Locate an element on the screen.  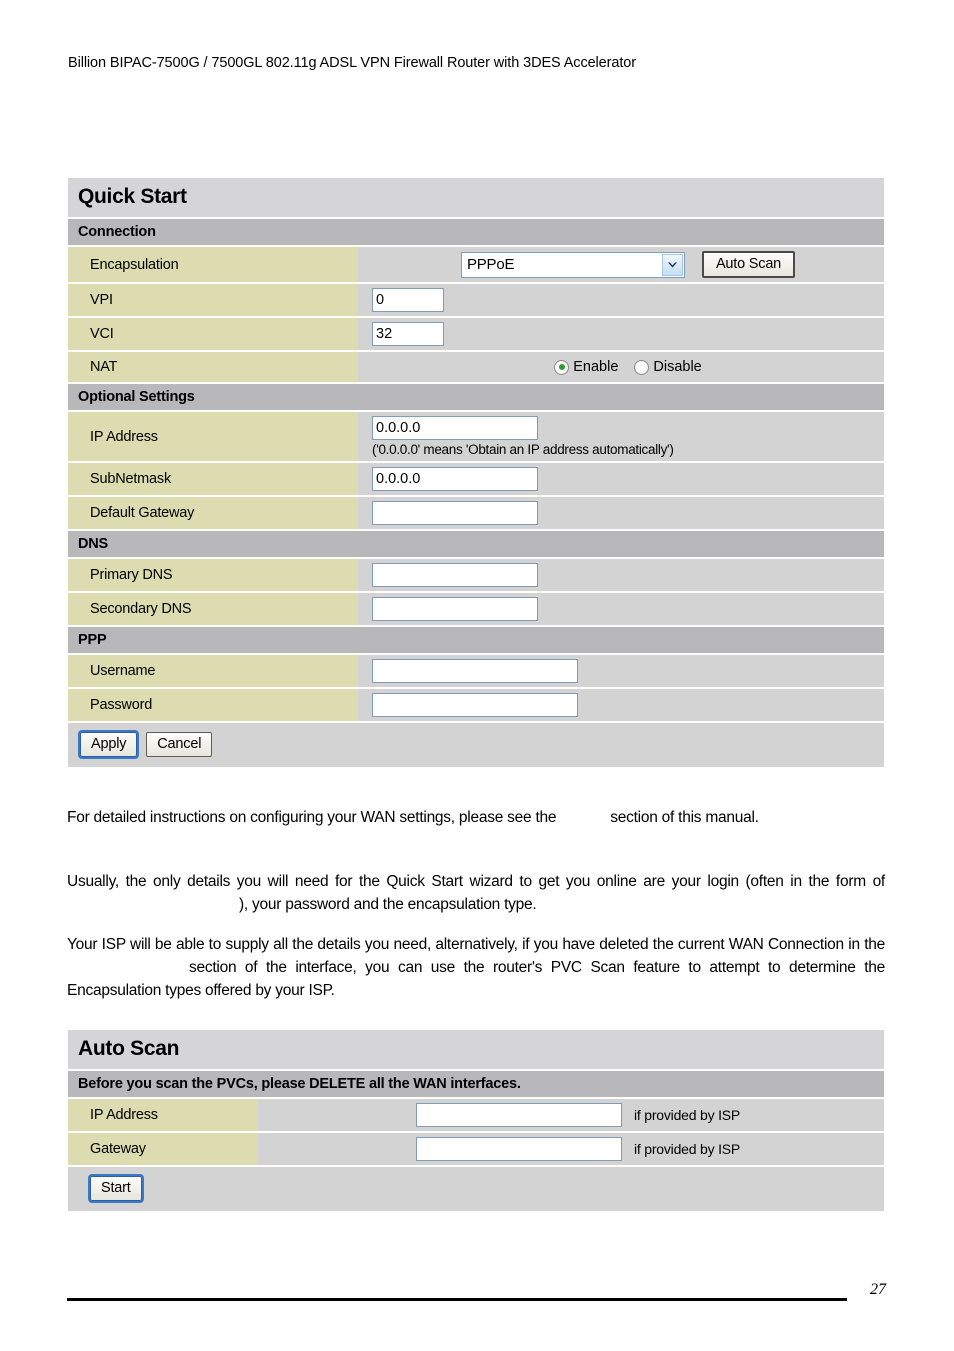
scan-gateway-input is located at coordinates (518, 1149).